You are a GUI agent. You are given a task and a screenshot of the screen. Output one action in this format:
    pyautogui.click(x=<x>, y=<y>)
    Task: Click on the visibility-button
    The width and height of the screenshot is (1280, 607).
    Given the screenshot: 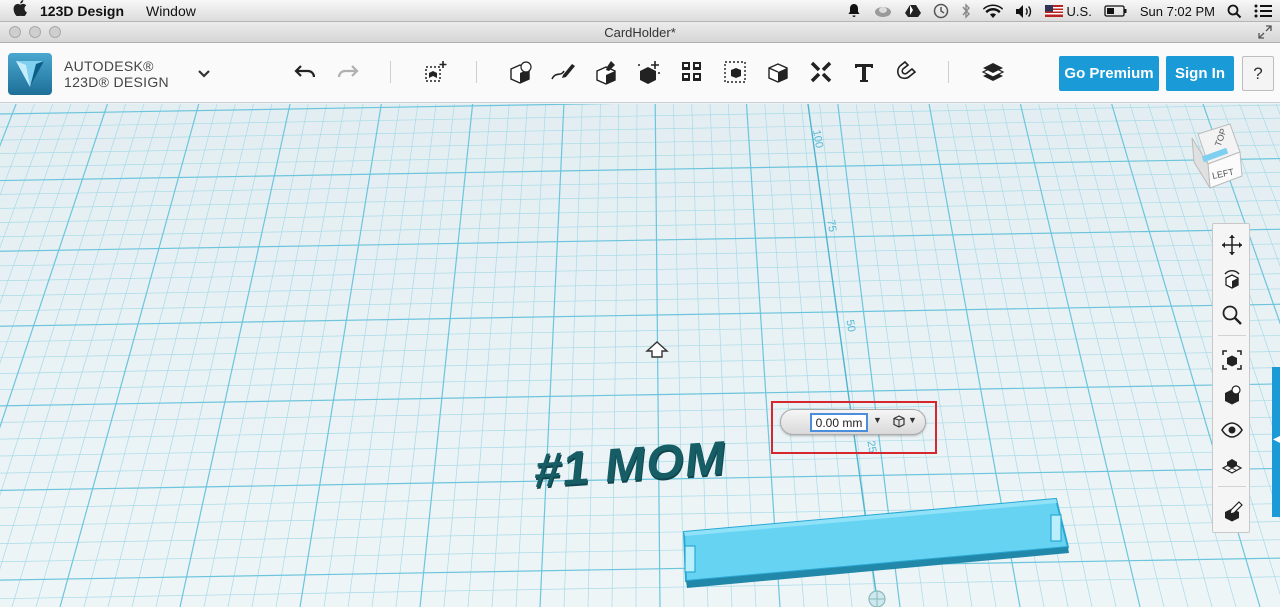 What is the action you would take?
    pyautogui.click(x=1232, y=430)
    